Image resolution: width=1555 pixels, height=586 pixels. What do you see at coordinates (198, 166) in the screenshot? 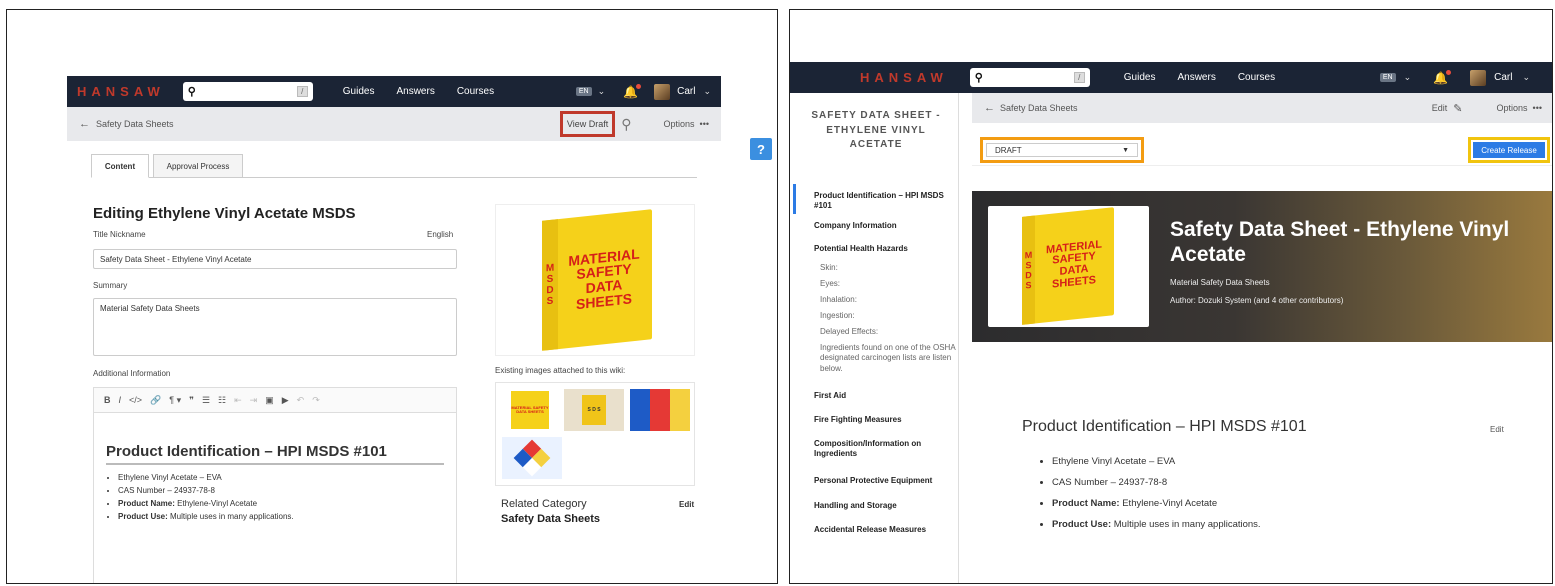
I see `tab-approval-process: Approval Process` at bounding box center [198, 166].